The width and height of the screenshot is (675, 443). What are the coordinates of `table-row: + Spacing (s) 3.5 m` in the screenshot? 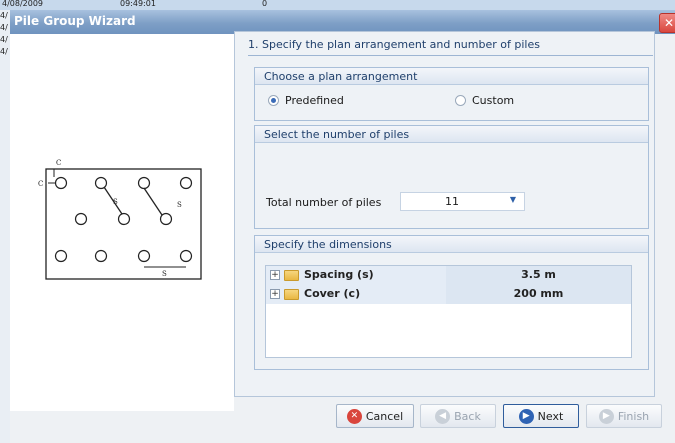 It's located at (448, 275).